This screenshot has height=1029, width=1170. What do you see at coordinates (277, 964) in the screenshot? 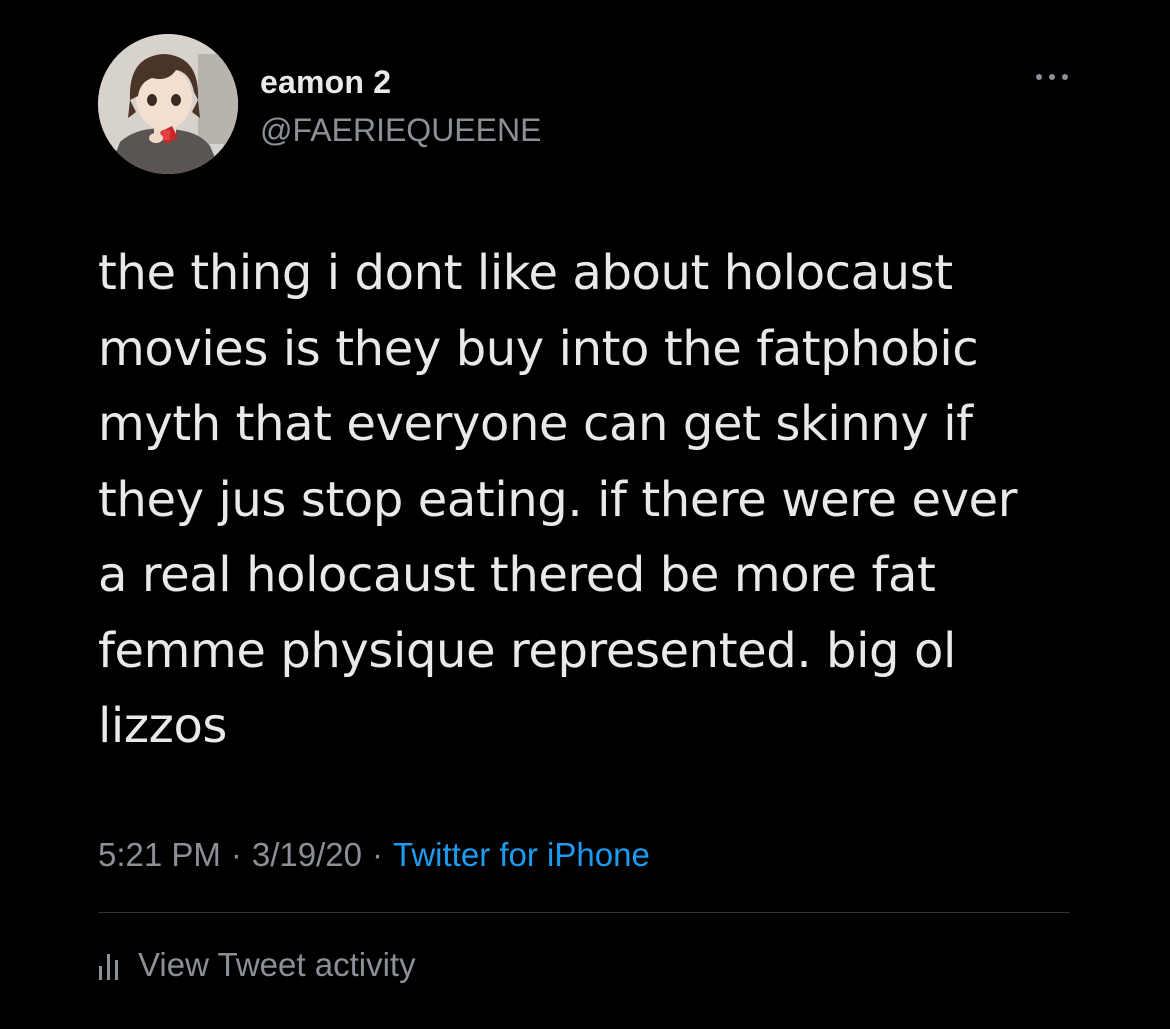
I see `view-tweet-activity-label: View Tweet activity` at bounding box center [277, 964].